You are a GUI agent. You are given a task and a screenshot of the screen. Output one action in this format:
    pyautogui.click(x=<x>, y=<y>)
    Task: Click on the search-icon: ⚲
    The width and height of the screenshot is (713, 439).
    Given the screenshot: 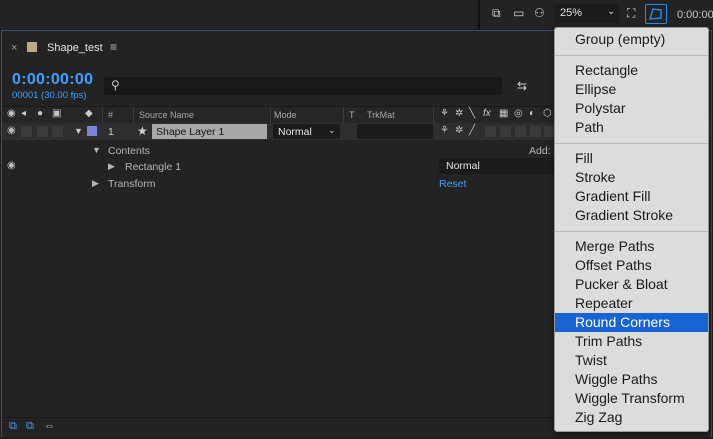 What is the action you would take?
    pyautogui.click(x=115, y=85)
    